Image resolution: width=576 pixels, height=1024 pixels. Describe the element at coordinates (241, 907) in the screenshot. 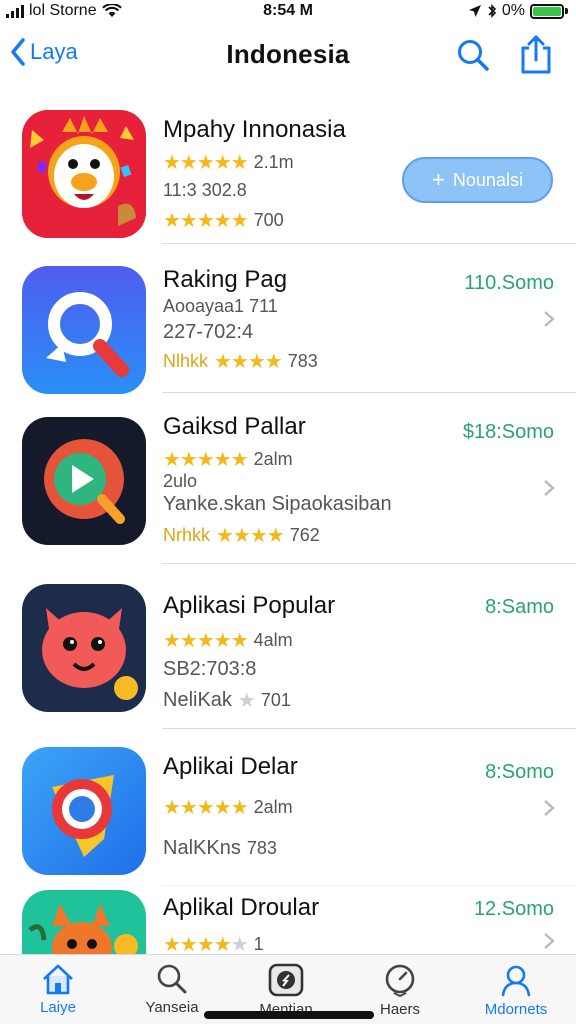

I see `app-name: Aplikal Droular` at that location.